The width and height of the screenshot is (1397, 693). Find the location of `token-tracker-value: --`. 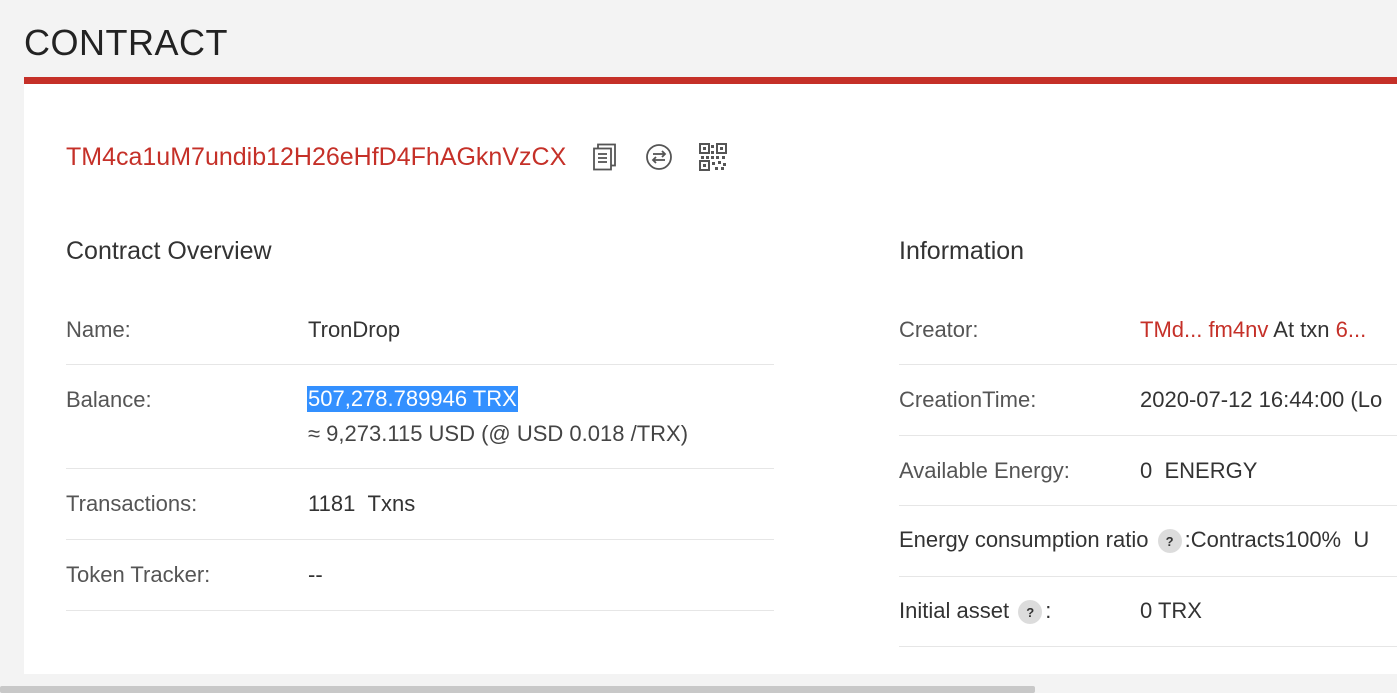

token-tracker-value: -- is located at coordinates (315, 574).